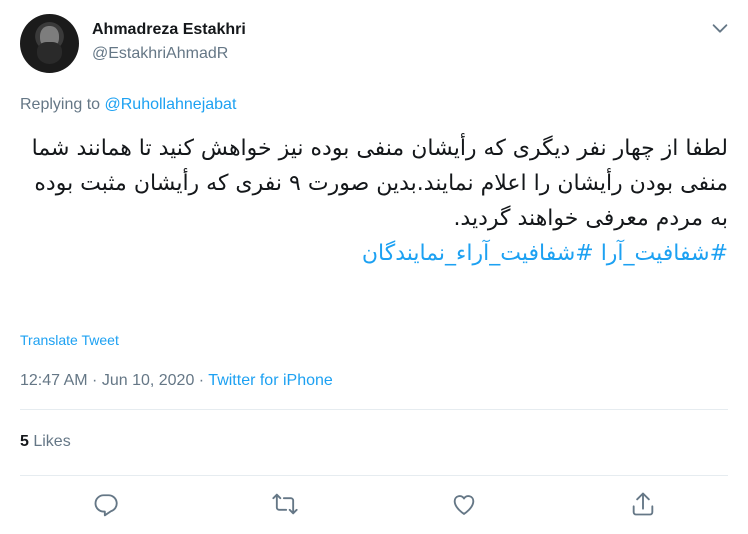  I want to click on avatar, so click(49, 43).